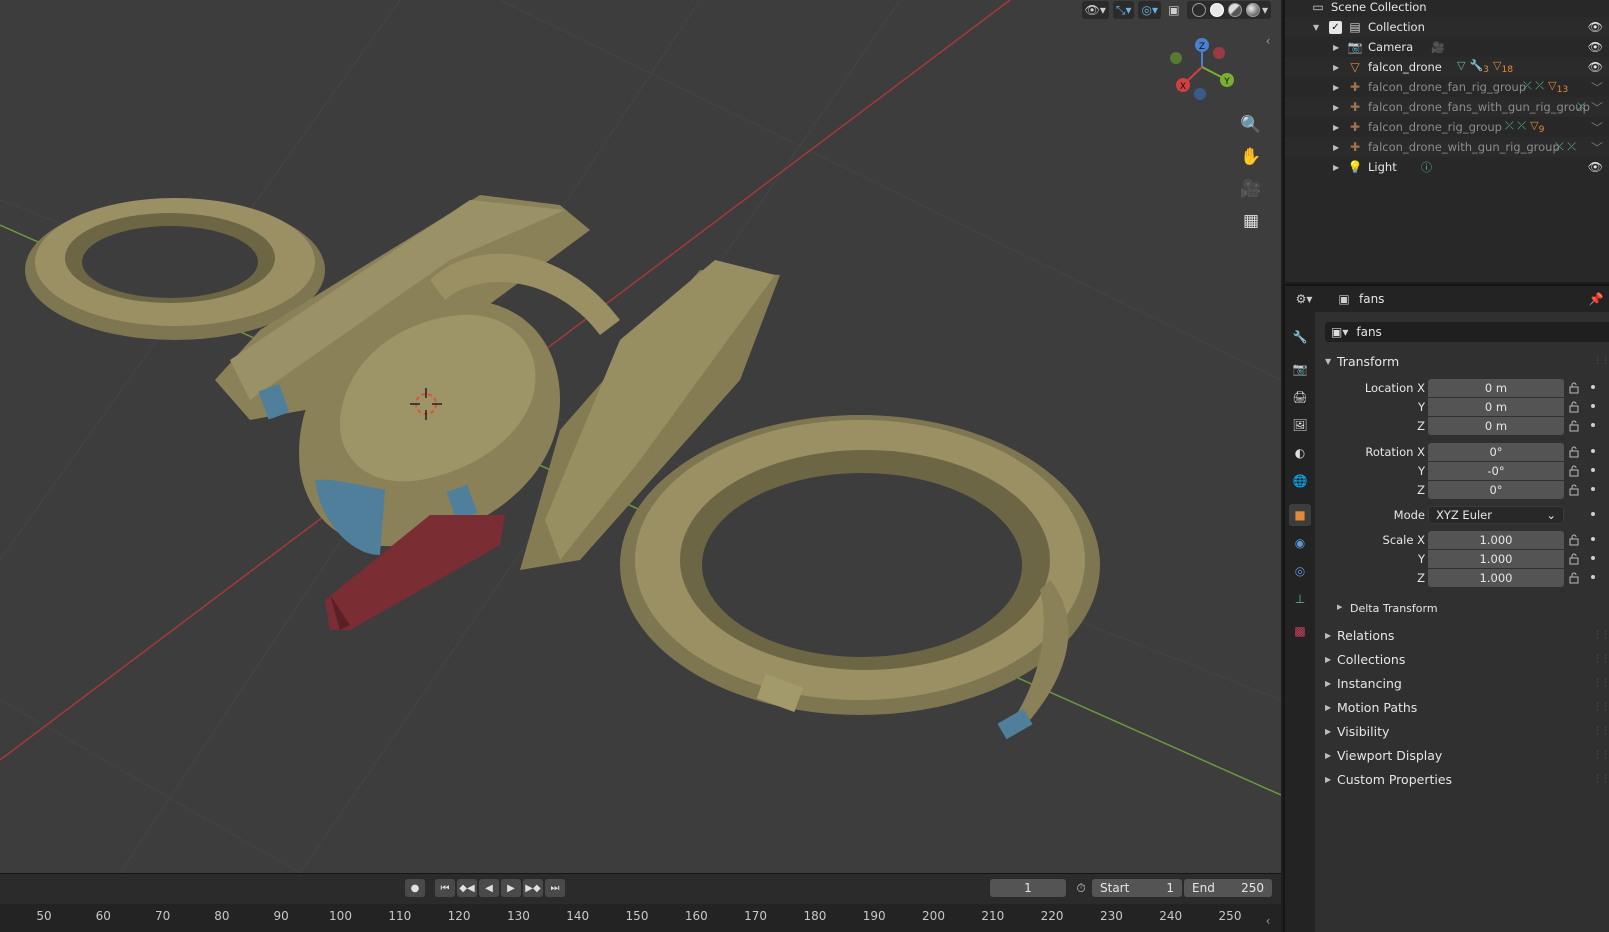 The width and height of the screenshot is (1609, 932). What do you see at coordinates (533, 888) in the screenshot?
I see `next-keyframe-button: ▶◆` at bounding box center [533, 888].